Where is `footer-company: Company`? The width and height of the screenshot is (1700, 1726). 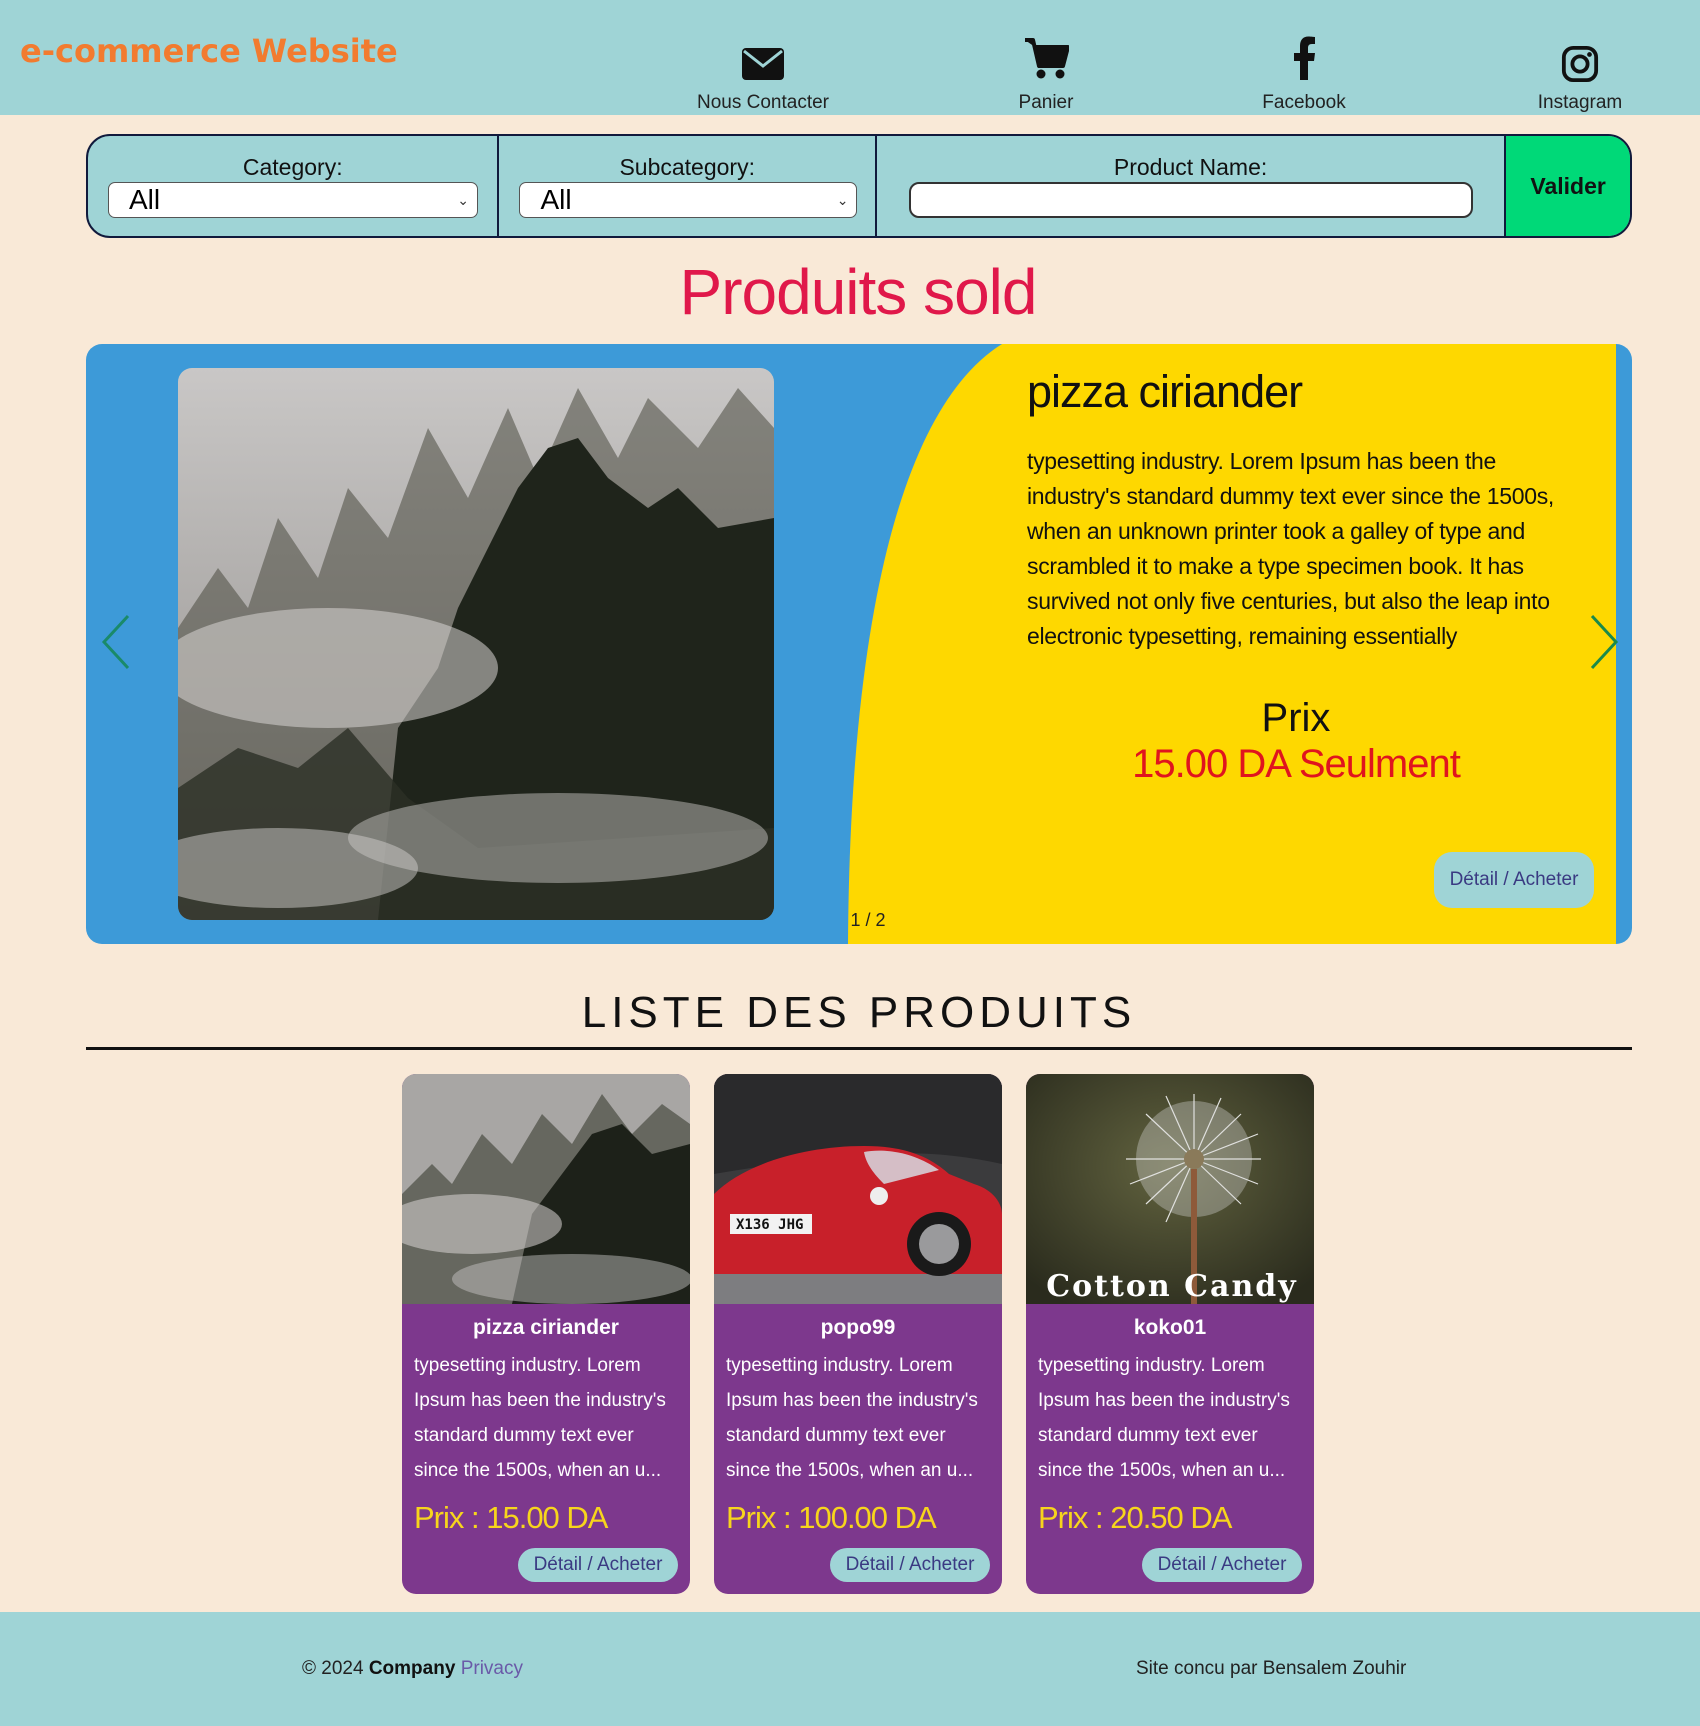 footer-company: Company is located at coordinates (412, 1668).